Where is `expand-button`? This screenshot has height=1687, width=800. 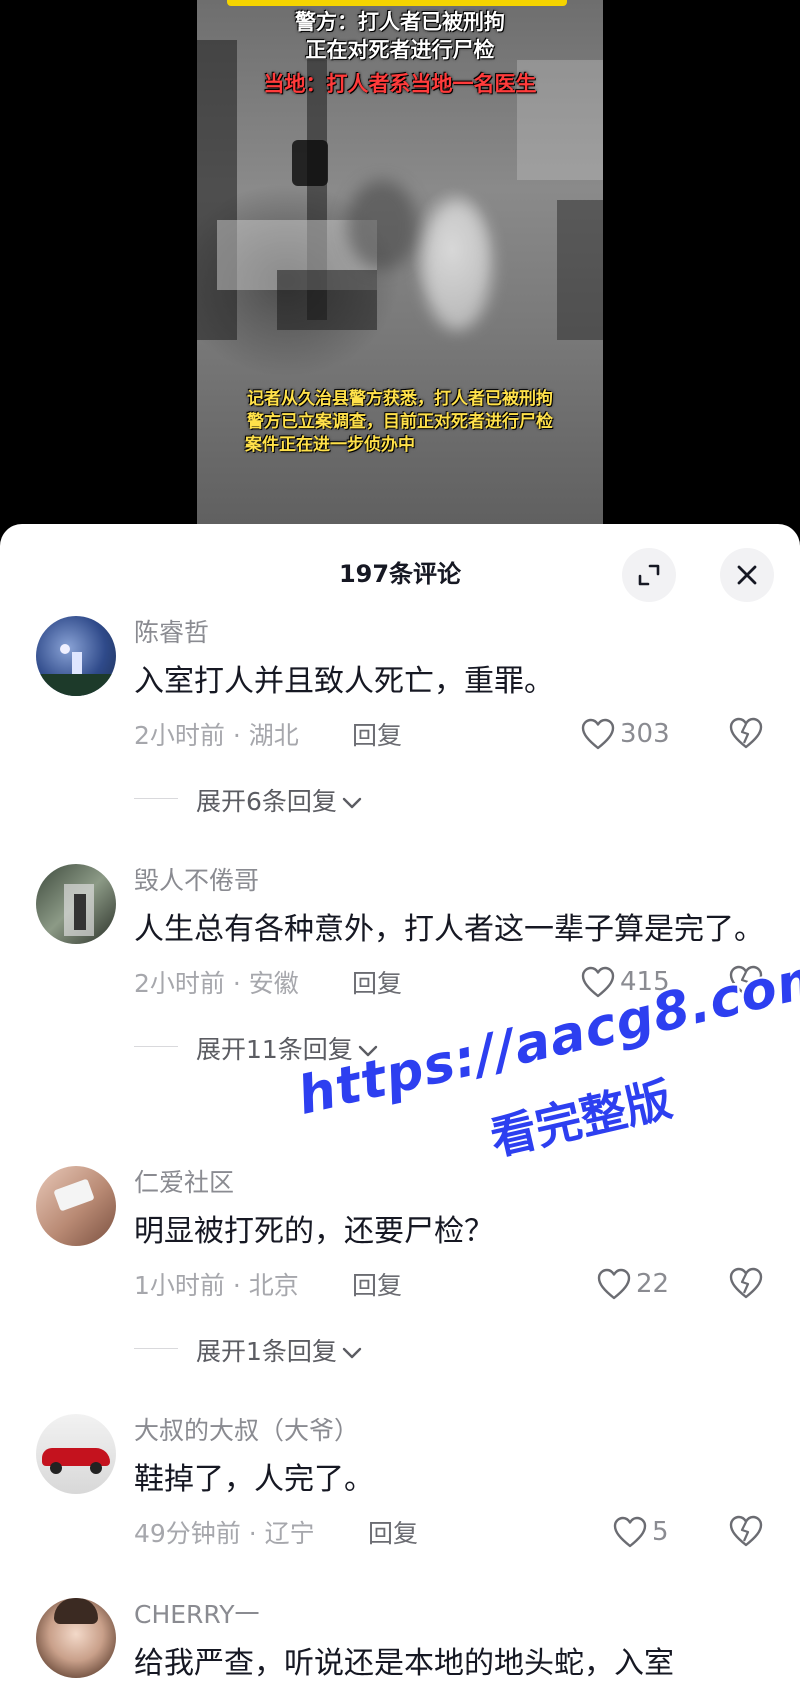
expand-button is located at coordinates (649, 575).